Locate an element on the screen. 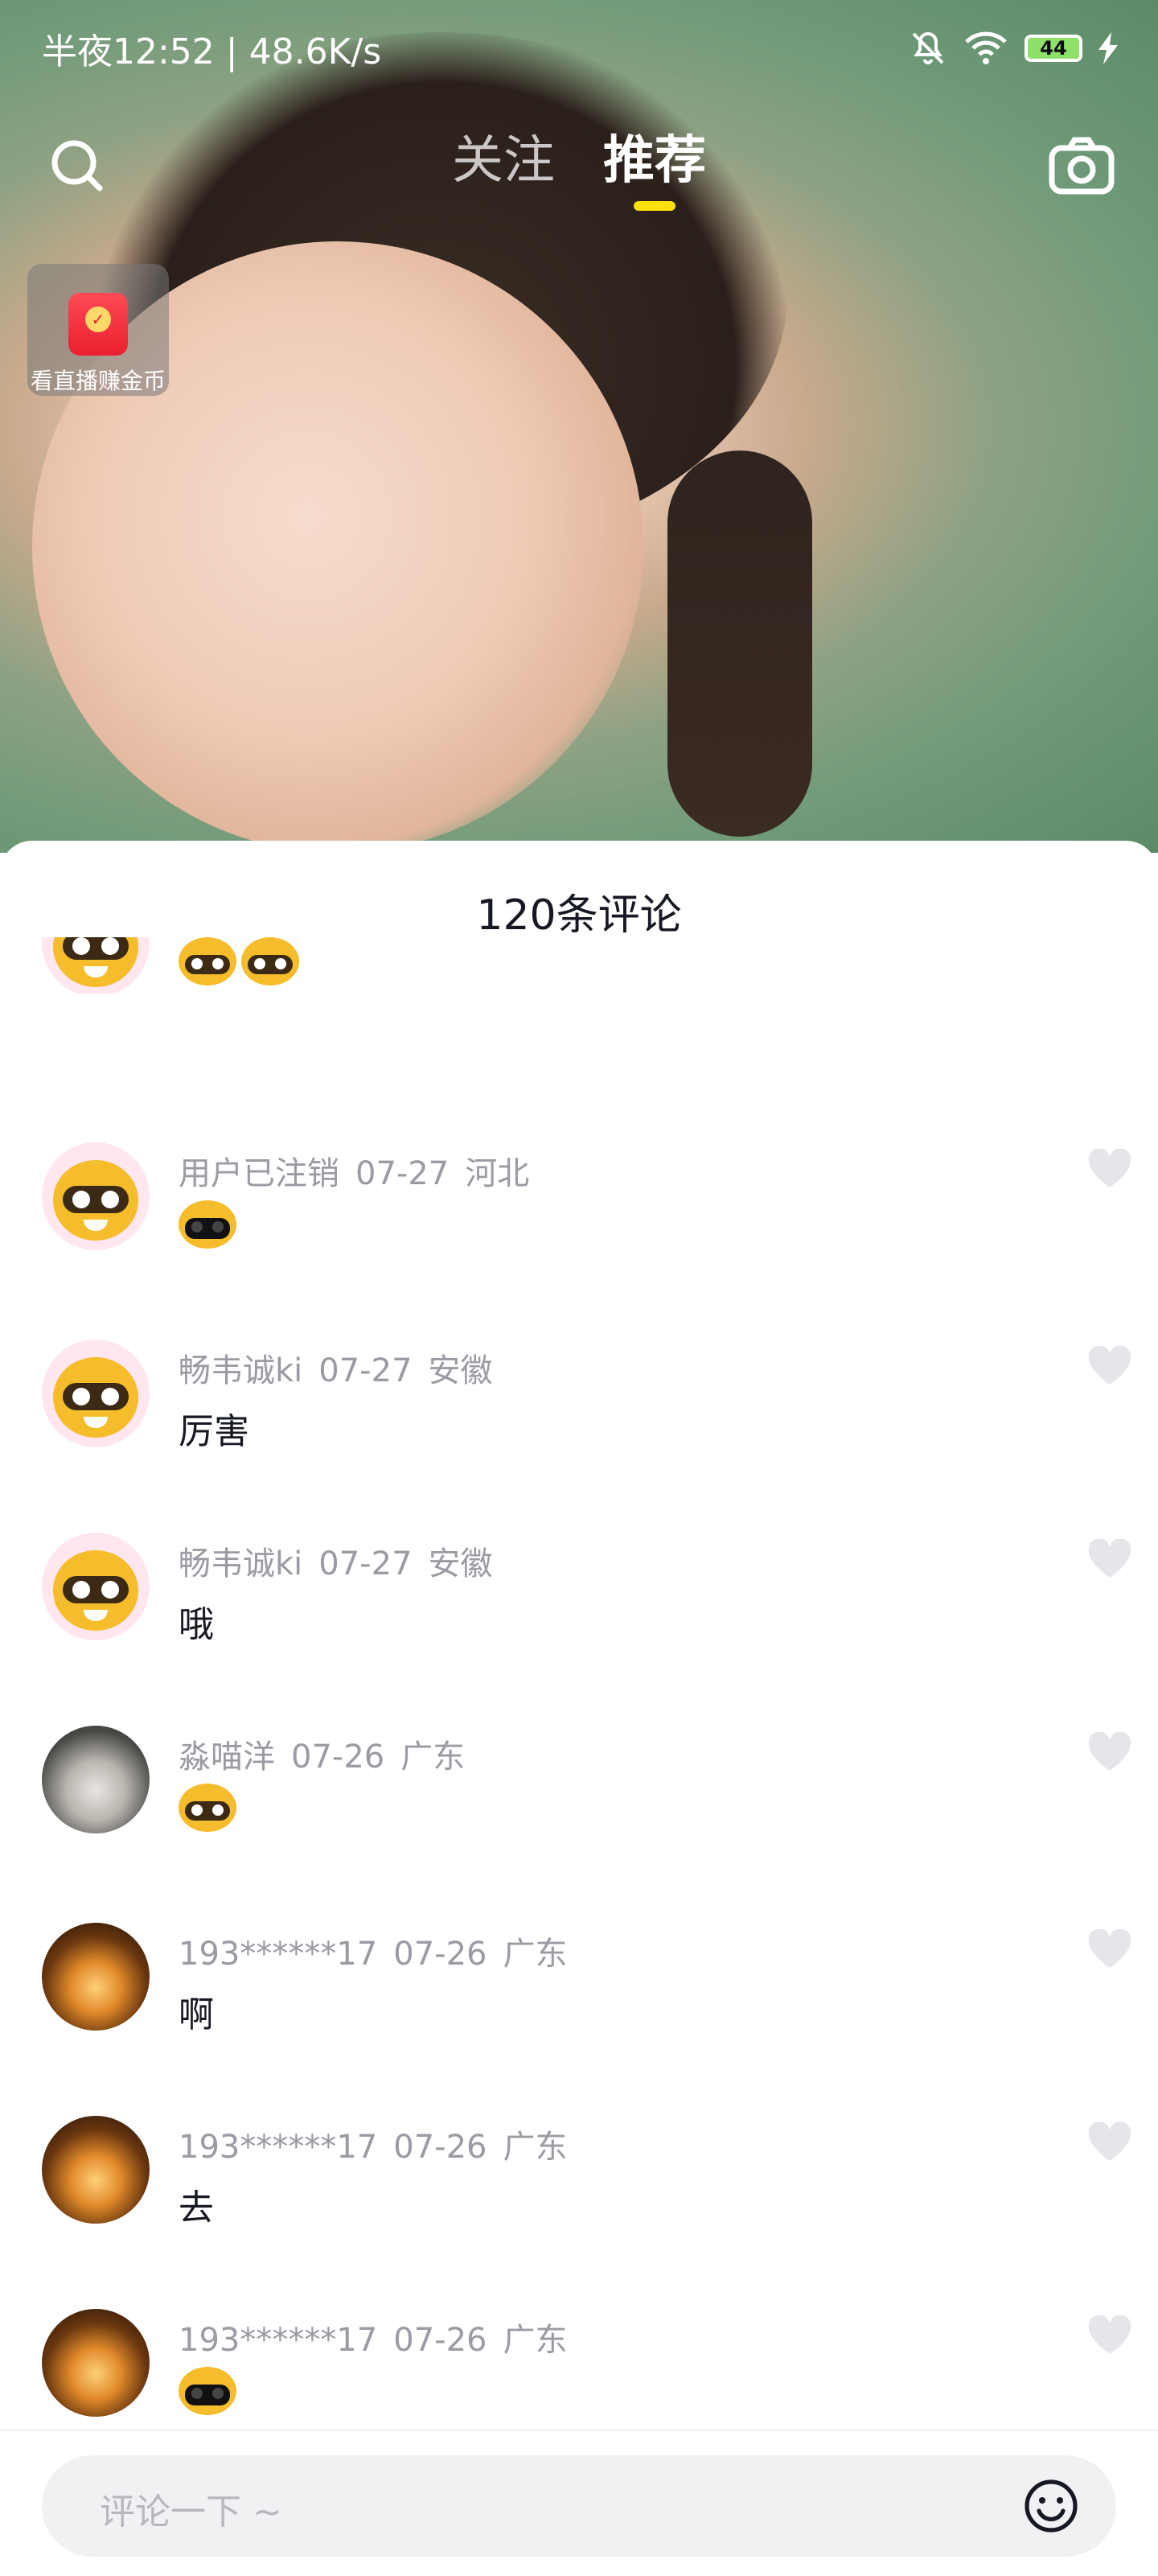 This screenshot has height=2576, width=1158. search-icon is located at coordinates (77, 166).